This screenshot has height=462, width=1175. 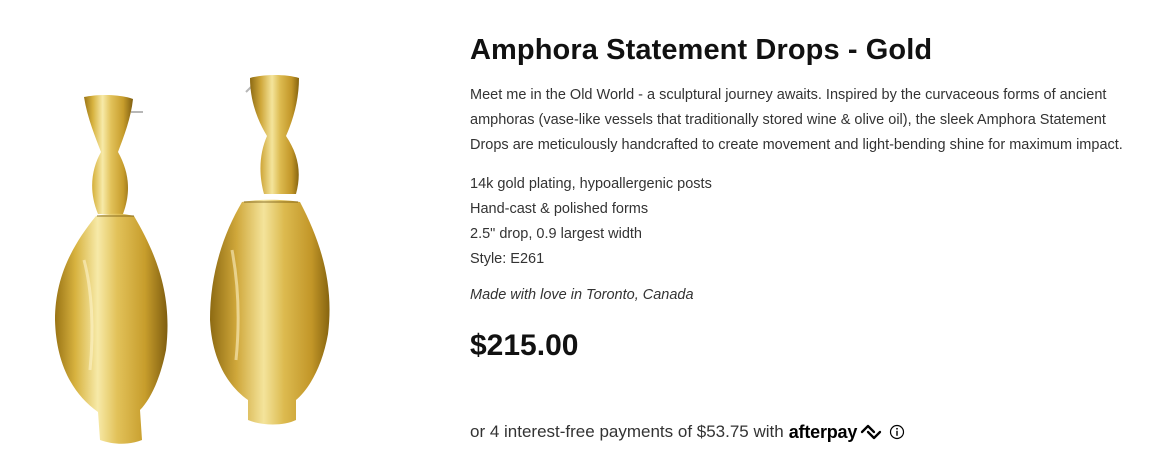 I want to click on info-icon, so click(x=897, y=432).